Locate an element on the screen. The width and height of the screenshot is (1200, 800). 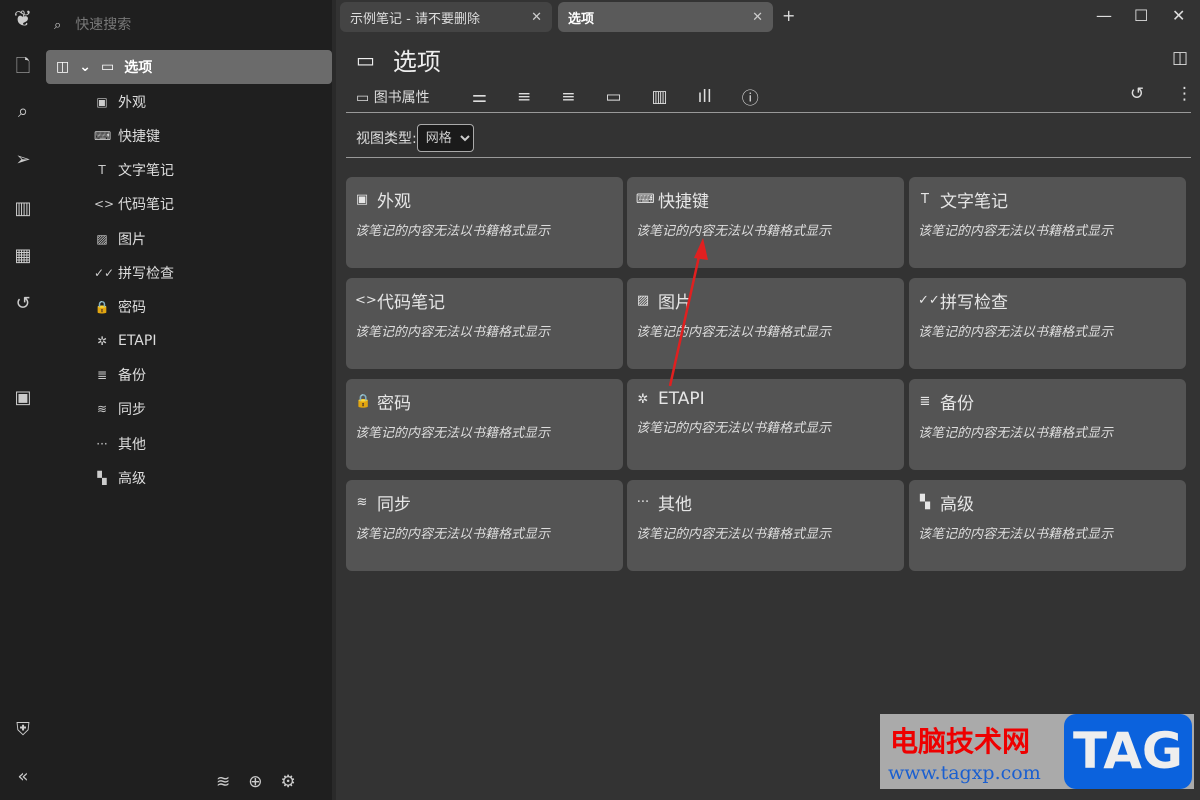
watermark-url: www.tagxp.com is located at coordinates (964, 773).